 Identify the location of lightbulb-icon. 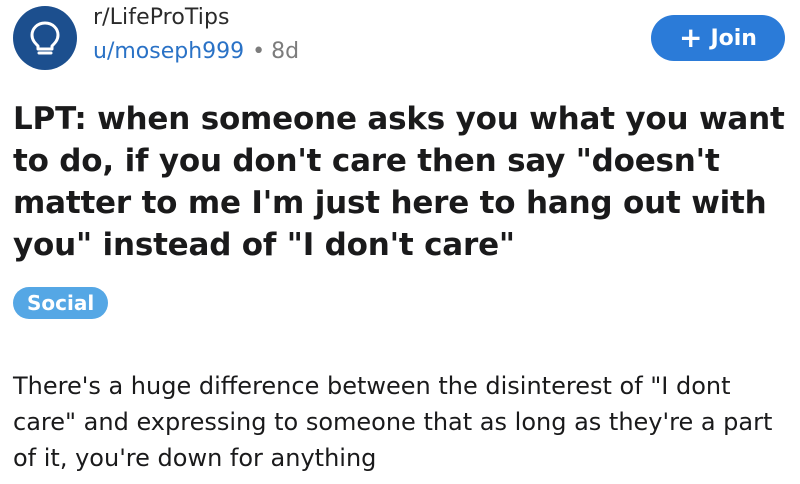
(45, 38).